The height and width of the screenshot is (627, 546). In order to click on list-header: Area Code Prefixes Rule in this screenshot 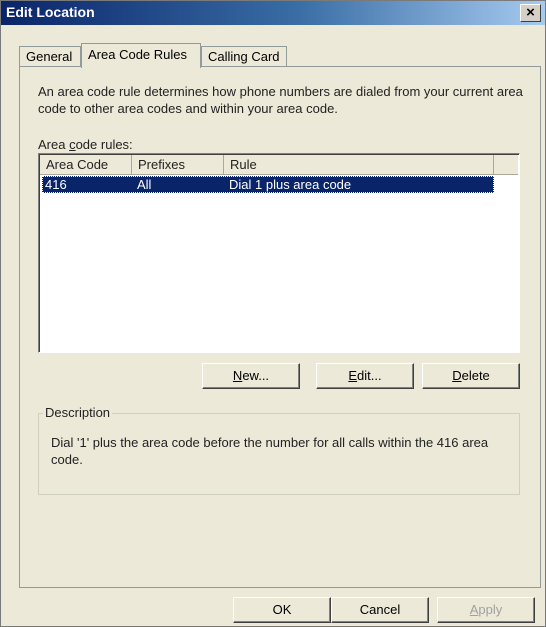, I will do `click(279, 165)`.